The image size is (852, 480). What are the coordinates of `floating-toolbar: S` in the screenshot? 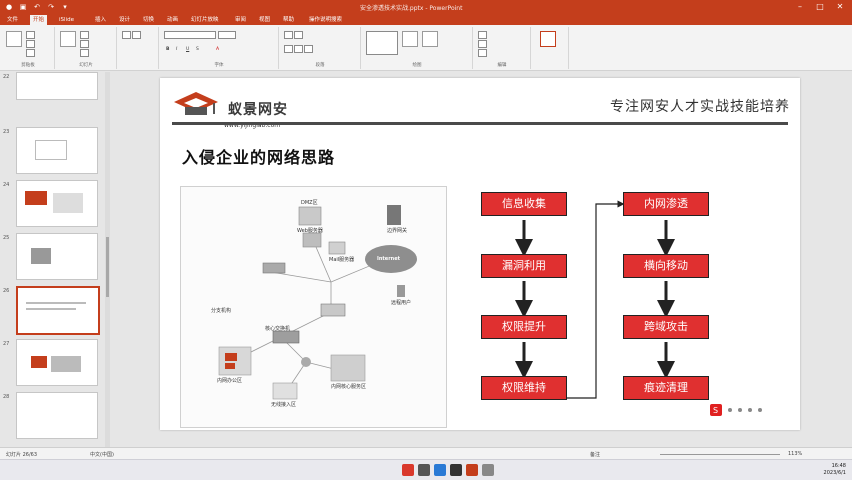 It's located at (740, 410).